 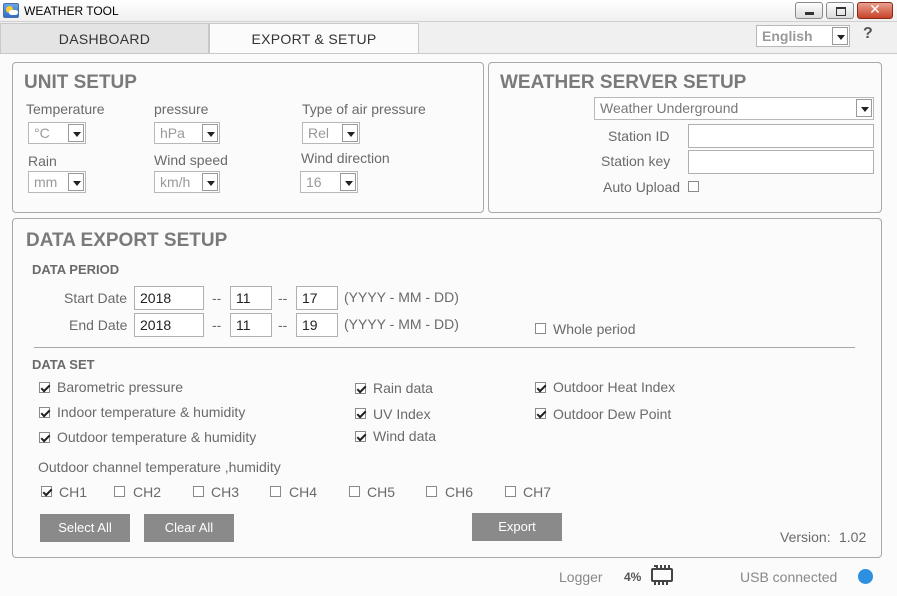 What do you see at coordinates (636, 161) in the screenshot?
I see `station-key-label: Station key` at bounding box center [636, 161].